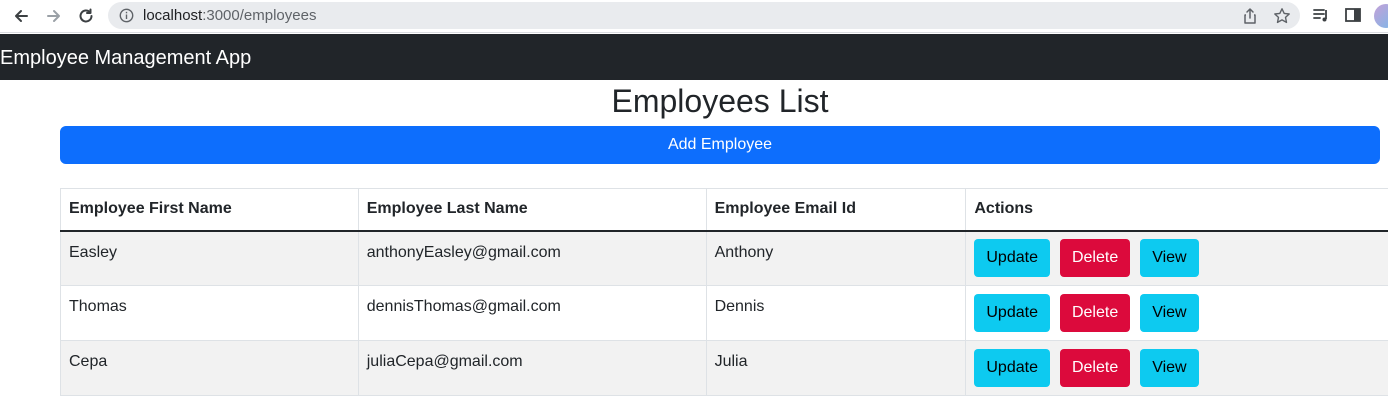 Image resolution: width=1388 pixels, height=410 pixels. I want to click on app-navbar: Employee Management App, so click(694, 57).